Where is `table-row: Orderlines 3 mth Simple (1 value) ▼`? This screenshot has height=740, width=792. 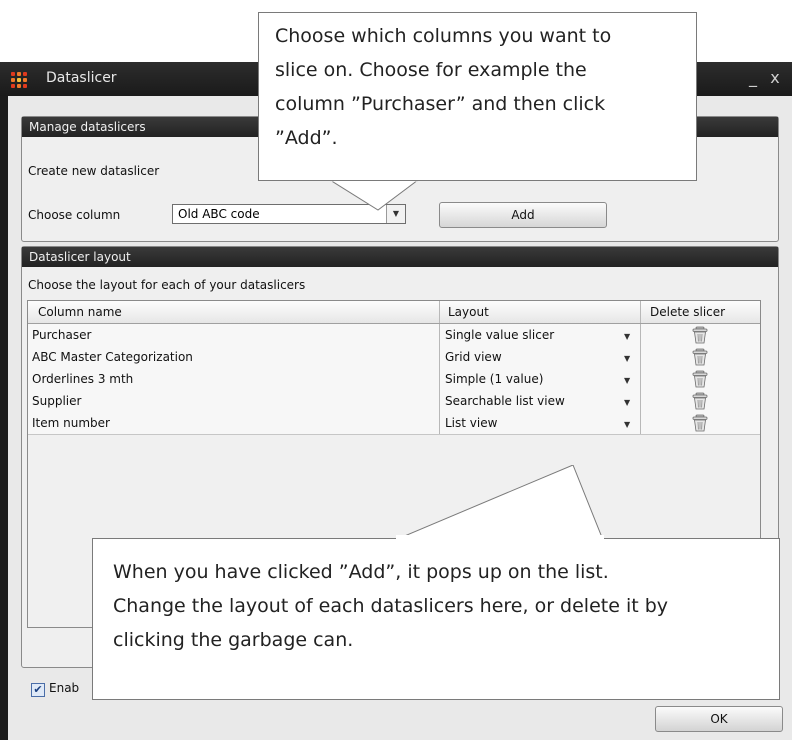
table-row: Orderlines 3 mth Simple (1 value) ▼ is located at coordinates (394, 379).